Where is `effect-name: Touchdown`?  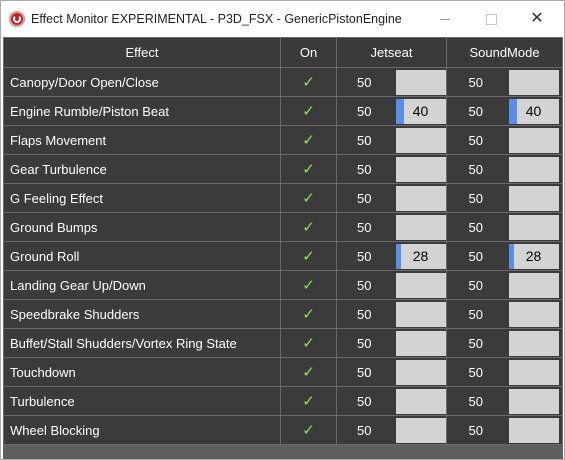 effect-name: Touchdown is located at coordinates (142, 372).